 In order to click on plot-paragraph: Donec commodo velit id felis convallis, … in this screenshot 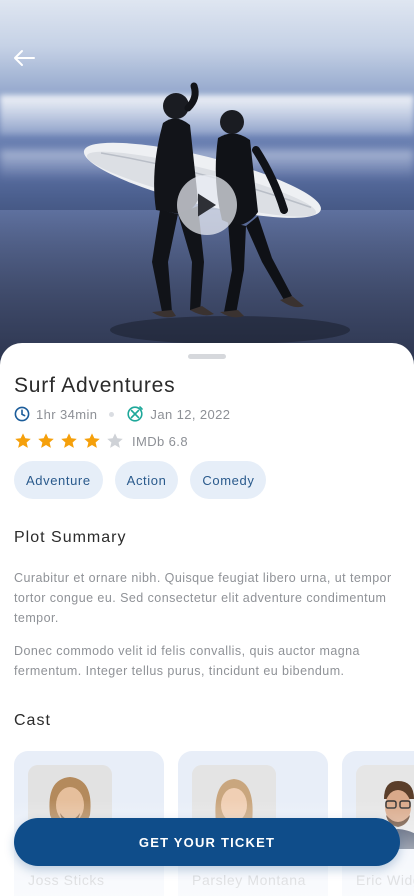, I will do `click(187, 661)`.